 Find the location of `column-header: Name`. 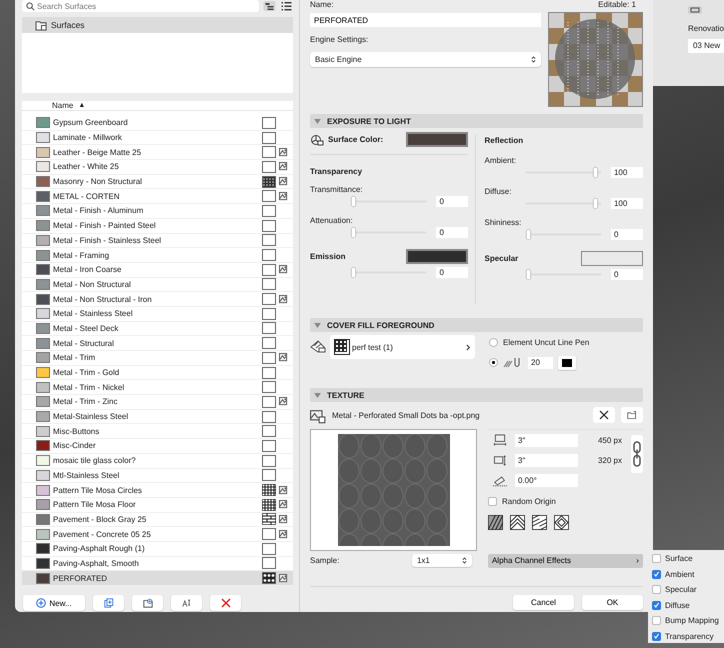

column-header: Name is located at coordinates (63, 105).